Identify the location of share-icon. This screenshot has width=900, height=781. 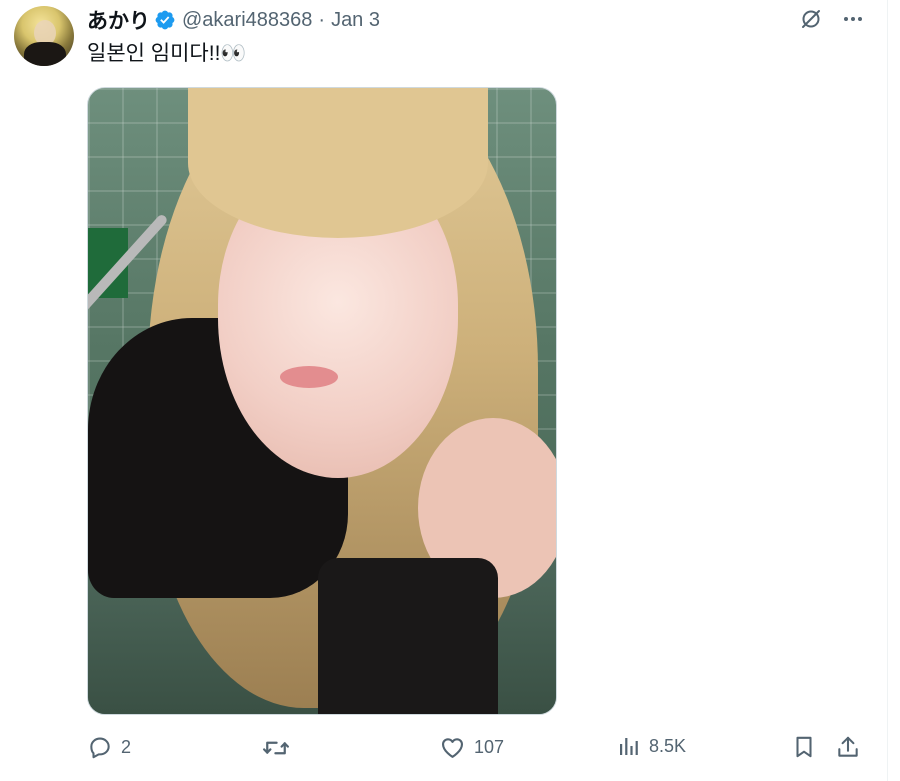
(848, 747).